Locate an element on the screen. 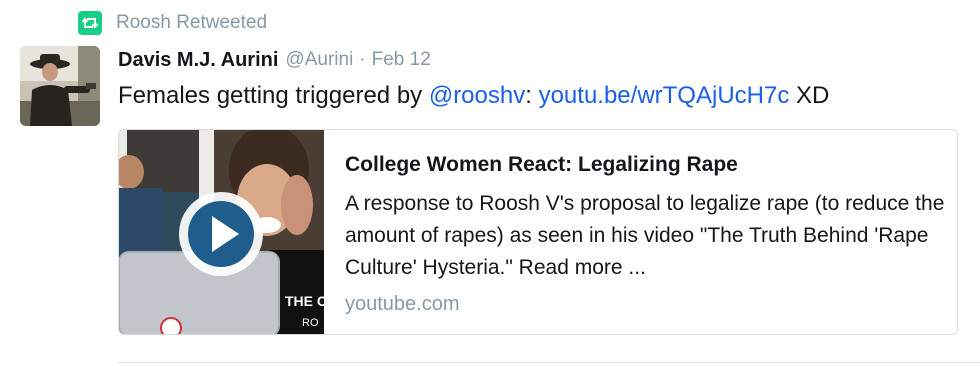 Image resolution: width=980 pixels, height=366 pixels. play-icon is located at coordinates (221, 234).